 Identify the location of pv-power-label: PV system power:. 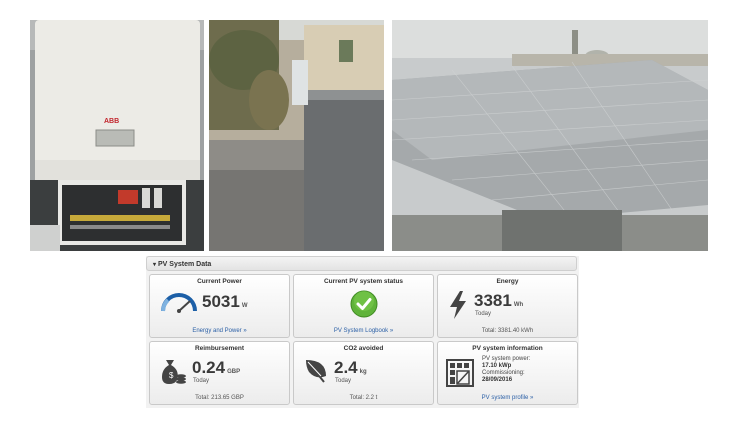
(506, 359).